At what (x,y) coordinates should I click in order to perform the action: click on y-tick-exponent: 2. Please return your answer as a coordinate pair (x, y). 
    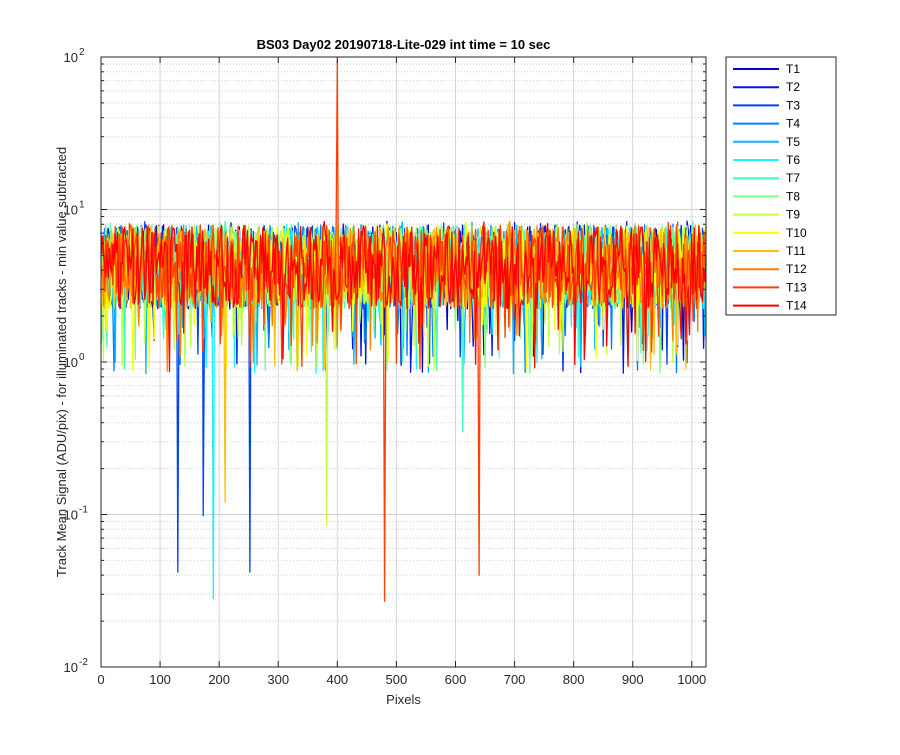
    Looking at the image, I should click on (82, 52).